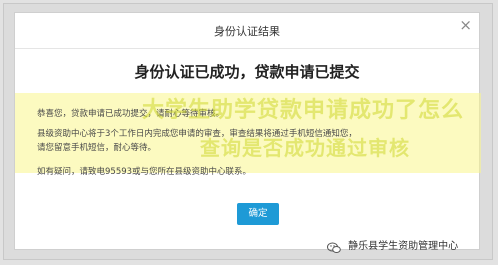 The width and height of the screenshot is (498, 265). What do you see at coordinates (97, 148) in the screenshot?
I see `message-line-3: 请您留意手机短信，耐心等待。` at bounding box center [97, 148].